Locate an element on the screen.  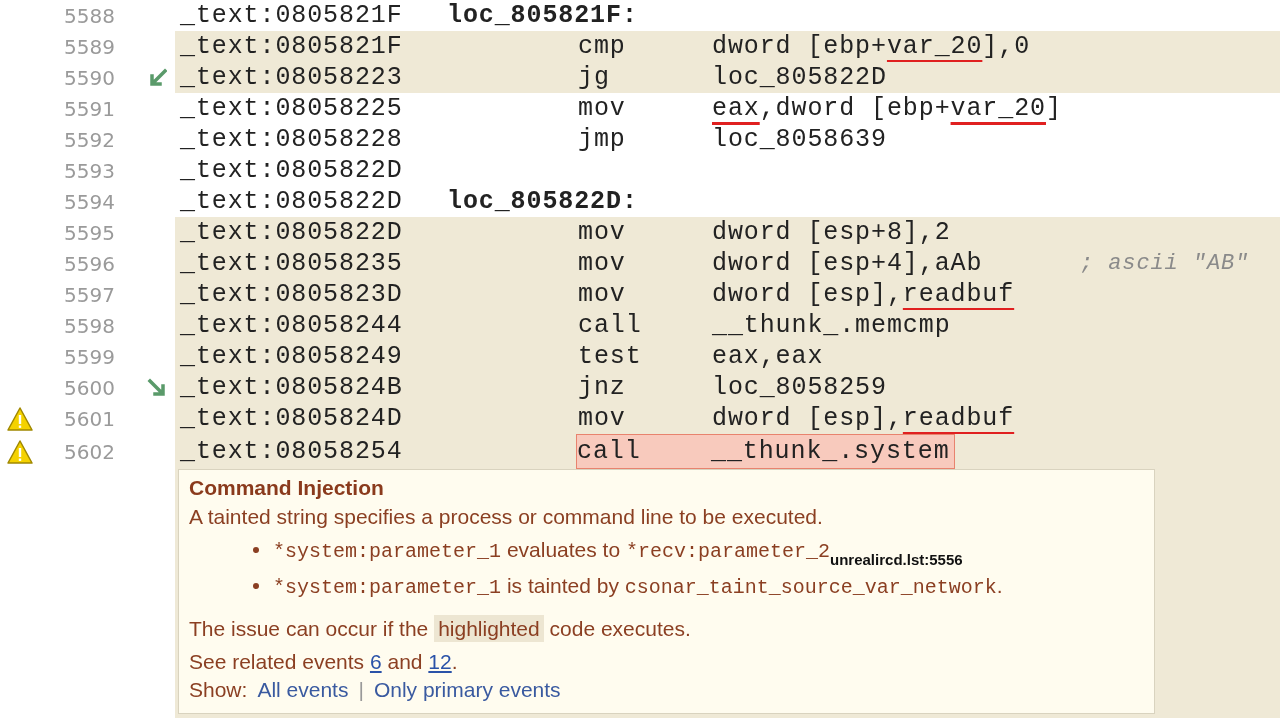
address-text: _text:0805823D is located at coordinates (292, 294).